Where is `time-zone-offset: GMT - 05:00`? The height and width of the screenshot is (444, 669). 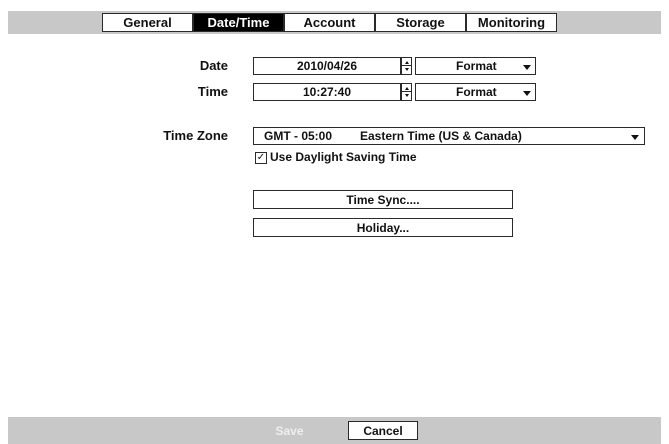 time-zone-offset: GMT - 05:00 is located at coordinates (298, 136).